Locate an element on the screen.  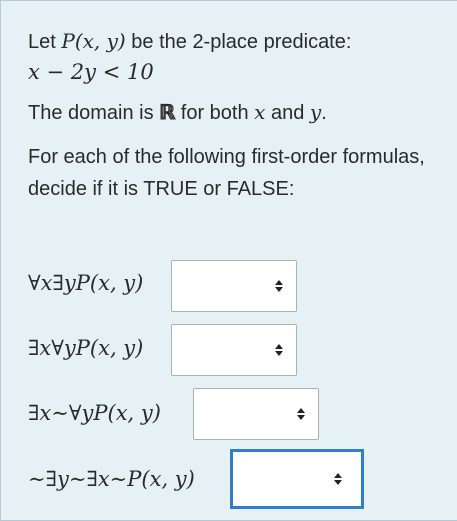
intro-suffix: be the 2-place predicate: is located at coordinates (238, 42).